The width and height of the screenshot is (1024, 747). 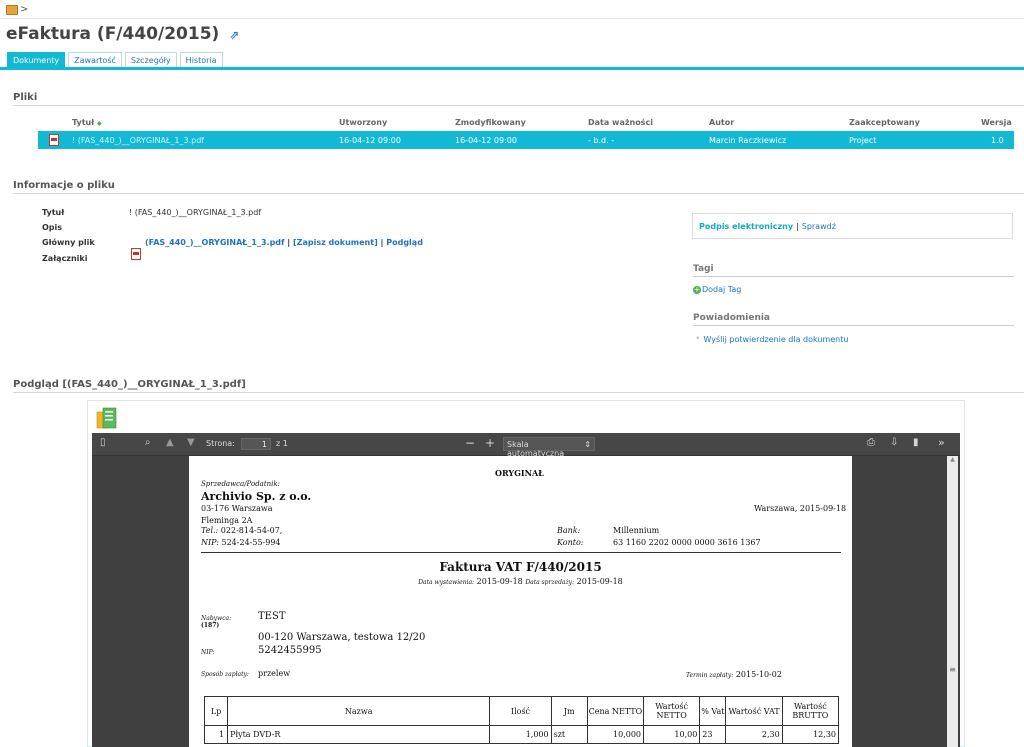 I want to click on link-icon: ⇗, so click(x=234, y=35).